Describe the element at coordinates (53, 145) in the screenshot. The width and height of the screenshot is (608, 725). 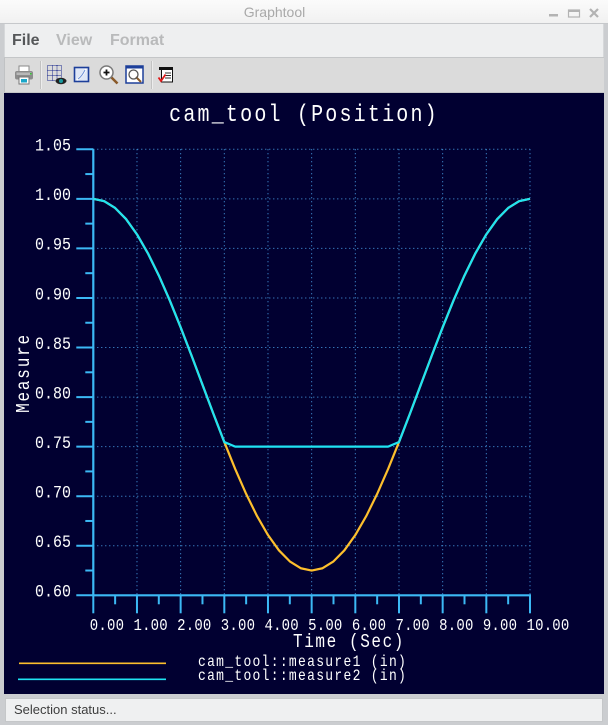
I see `y-tick-label: 1.05` at that location.